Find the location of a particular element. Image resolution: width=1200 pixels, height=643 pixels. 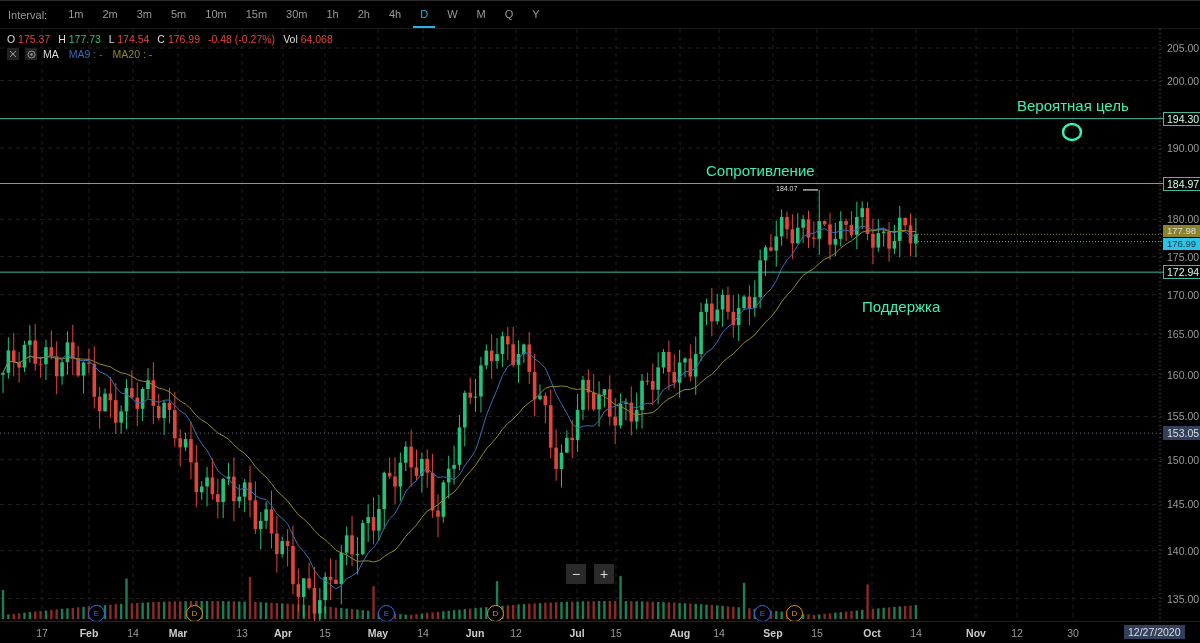

interval-tab: 30m is located at coordinates (297, 14).